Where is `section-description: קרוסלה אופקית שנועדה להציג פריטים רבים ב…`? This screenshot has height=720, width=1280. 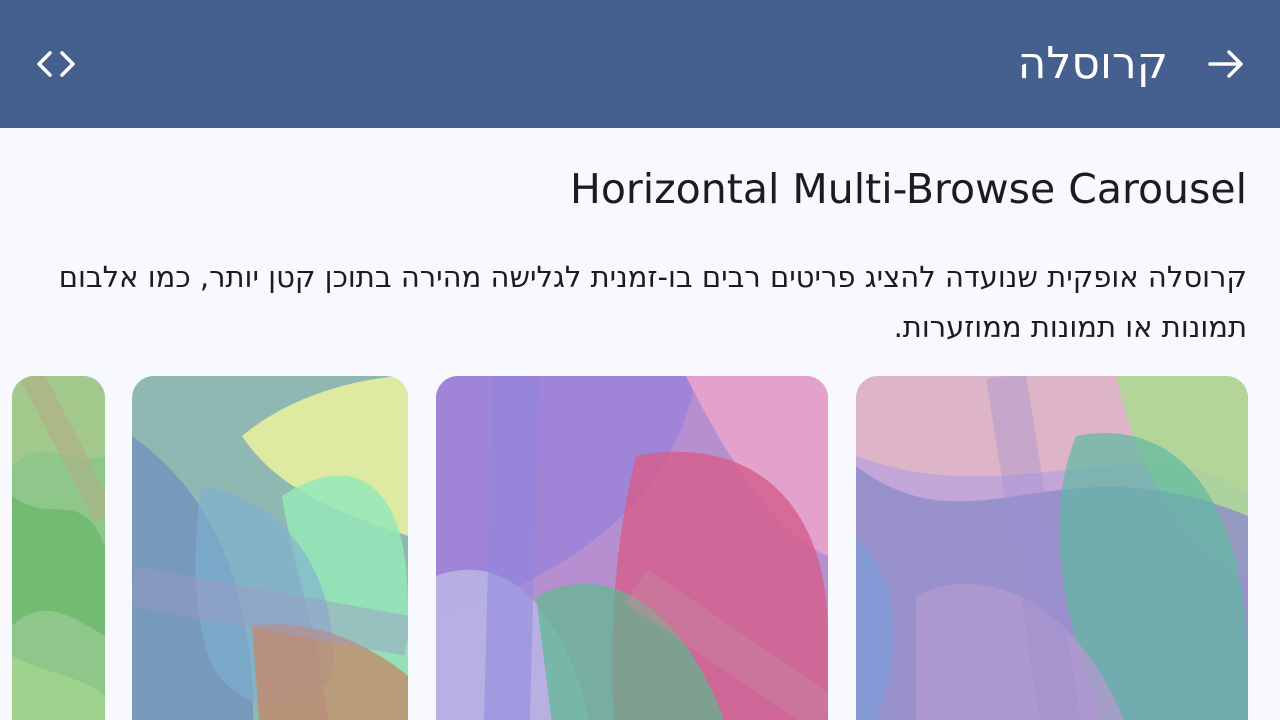 section-description: קרוסלה אופקית שנועדה להציג פריטים רבים ב… is located at coordinates (652, 302).